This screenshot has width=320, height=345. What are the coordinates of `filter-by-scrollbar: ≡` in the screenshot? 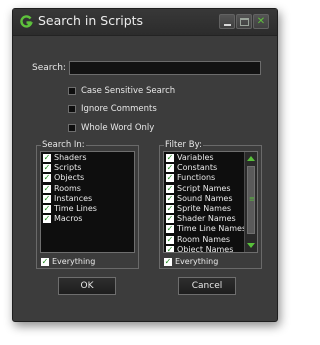 It's located at (250, 202).